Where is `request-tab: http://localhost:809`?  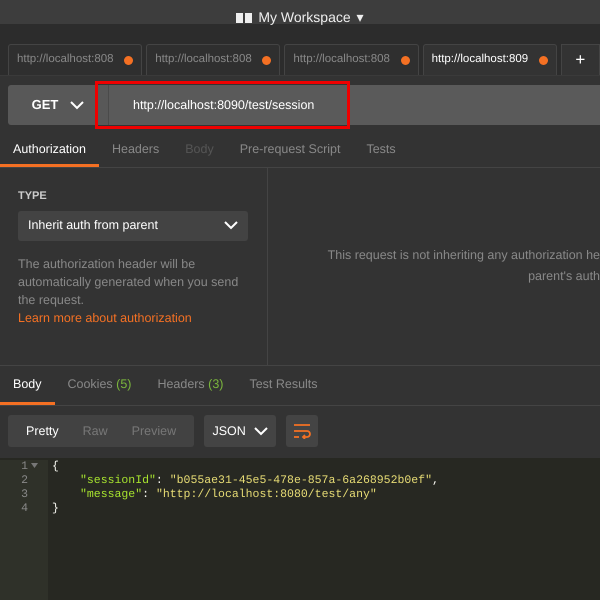 request-tab: http://localhost:809 is located at coordinates (489, 59).